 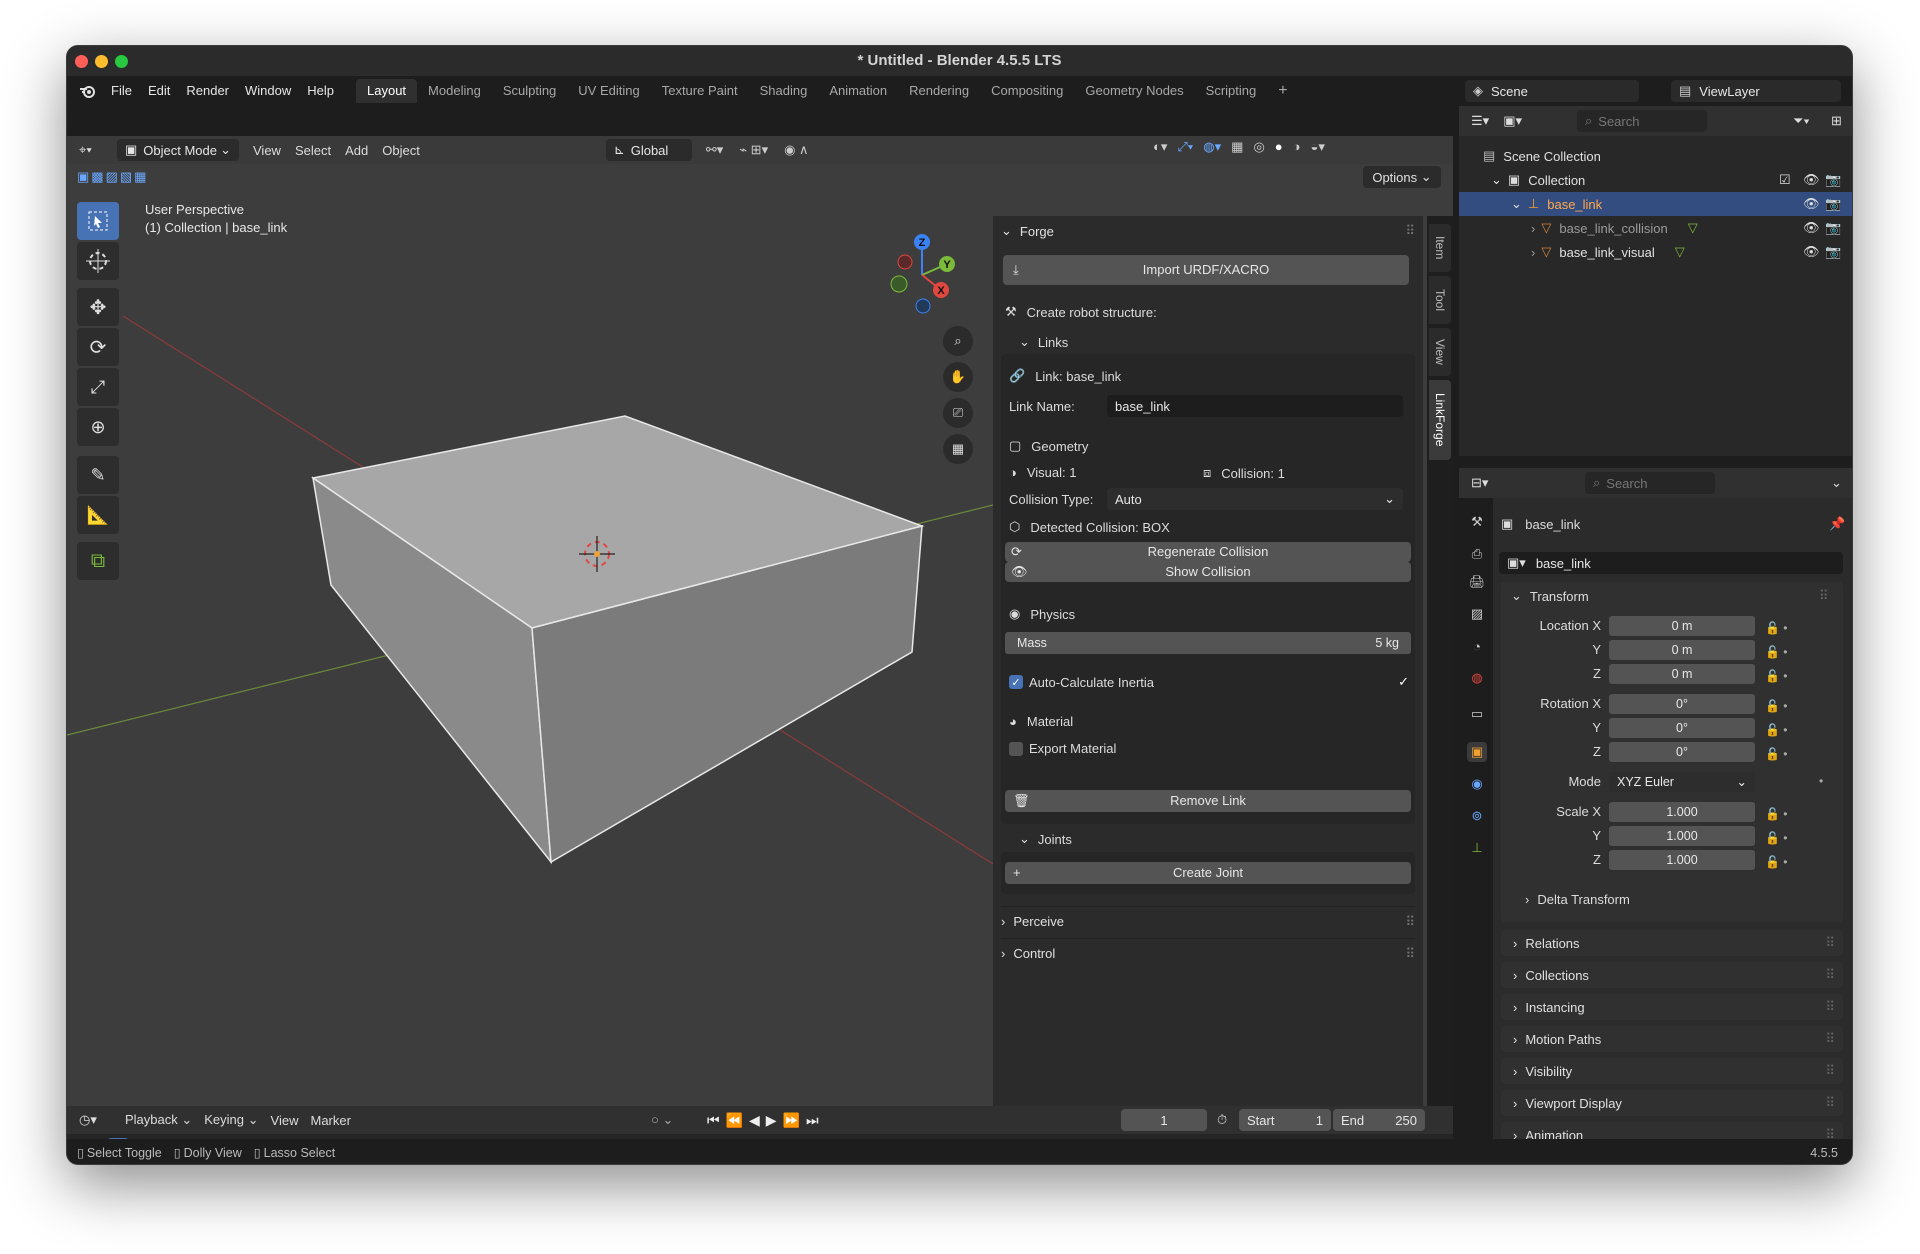 What do you see at coordinates (320, 91) in the screenshot?
I see `menu-help: Help` at bounding box center [320, 91].